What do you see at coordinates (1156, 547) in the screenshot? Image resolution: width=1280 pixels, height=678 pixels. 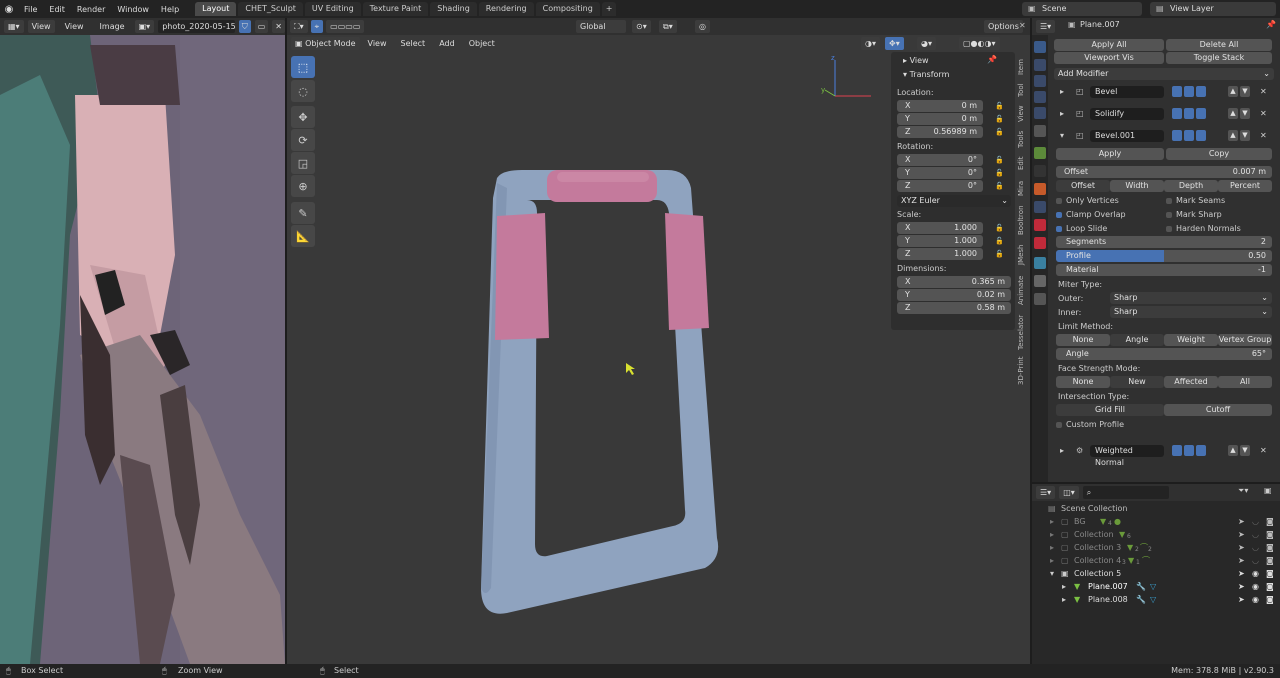 I see `outliner-row-collection-3: ▸ ▢ Collection 3 ▼ 2 ⌒ 2 ➤ ◡ ◙` at bounding box center [1156, 547].